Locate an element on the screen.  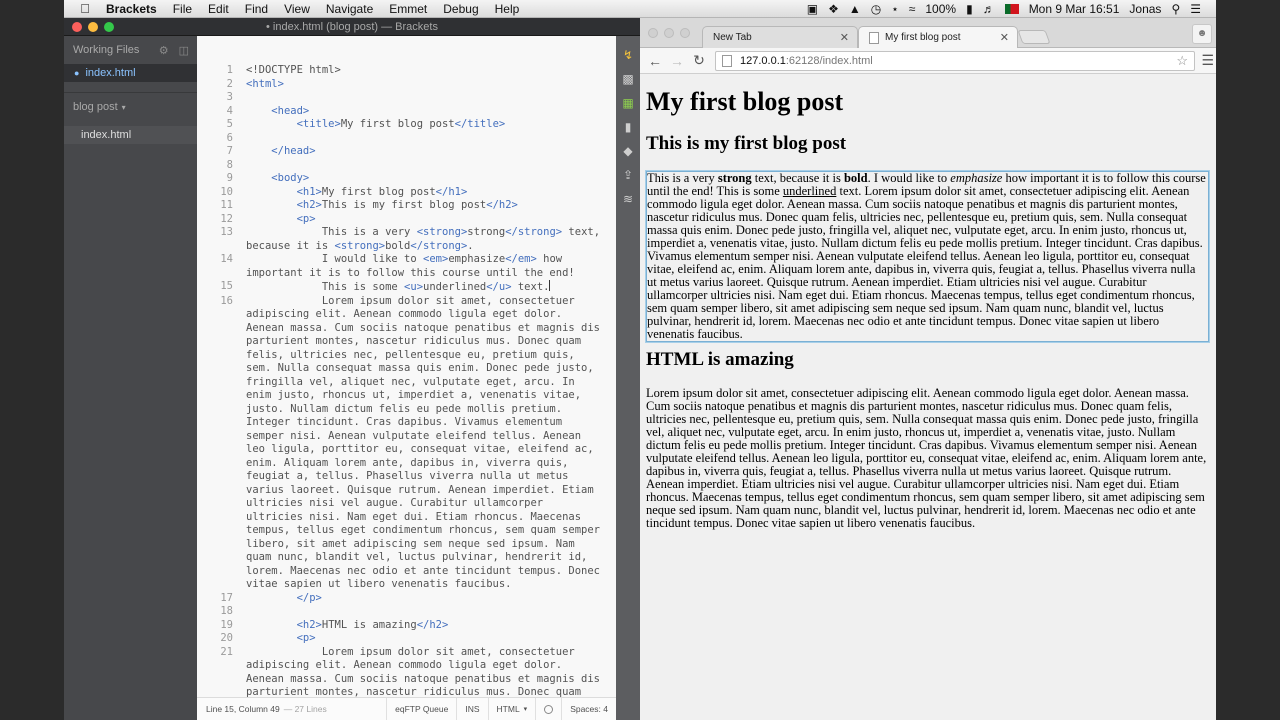
tab-new-tab: New Tab ✕ is located at coordinates (780, 37).